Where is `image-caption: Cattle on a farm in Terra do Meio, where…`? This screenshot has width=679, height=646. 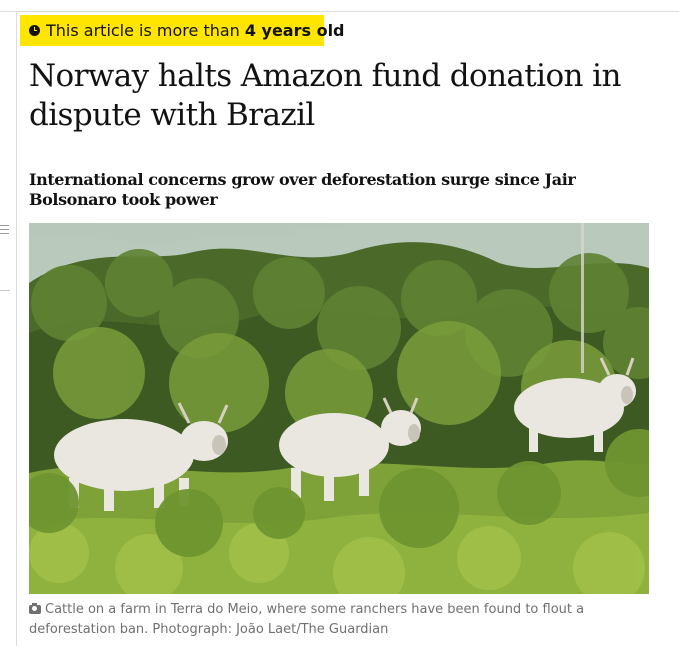
image-caption: Cattle on a farm in Terra do Meio, where… is located at coordinates (345, 620).